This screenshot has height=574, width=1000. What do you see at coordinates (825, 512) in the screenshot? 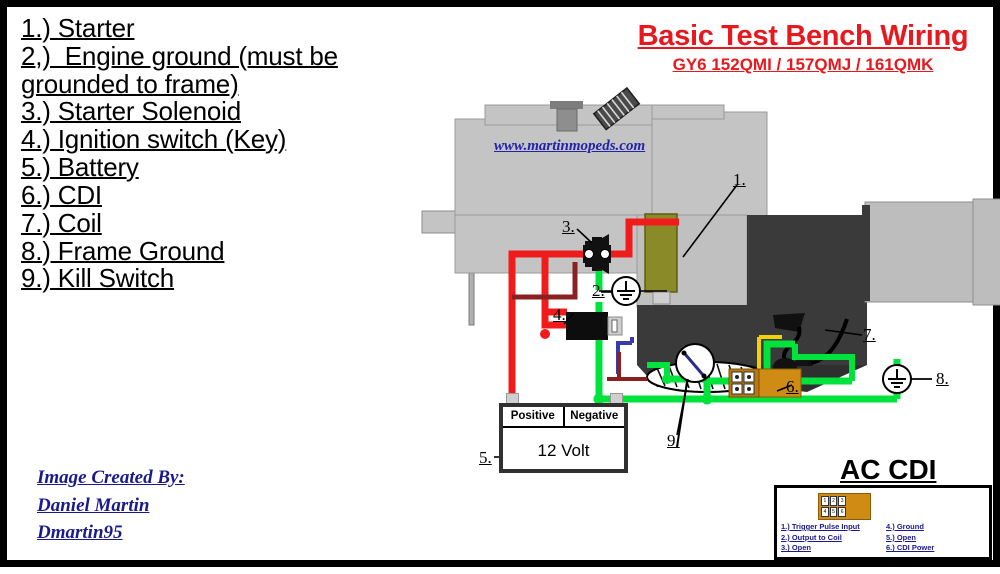
I see `cdi-pin: 4` at bounding box center [825, 512].